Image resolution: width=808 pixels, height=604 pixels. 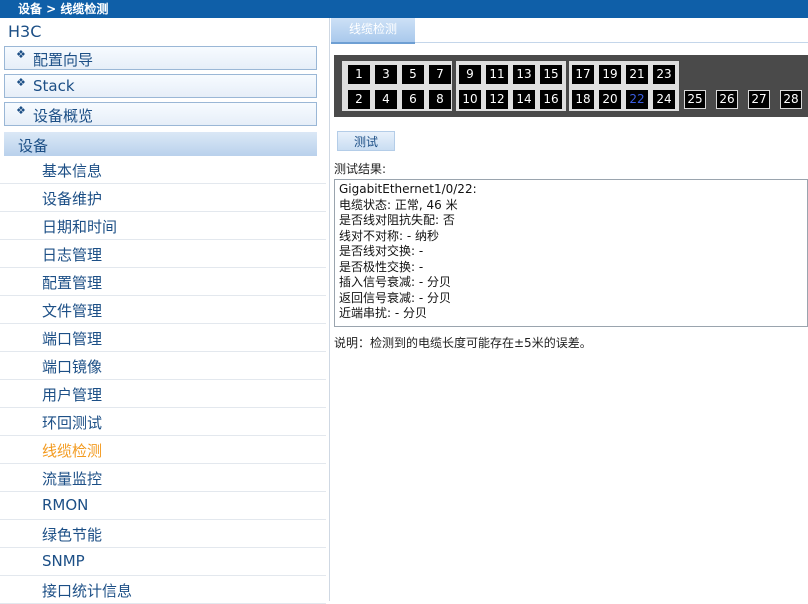 What do you see at coordinates (163, 478) in the screenshot?
I see `sidebar-item-traffic: 流量监控` at bounding box center [163, 478].